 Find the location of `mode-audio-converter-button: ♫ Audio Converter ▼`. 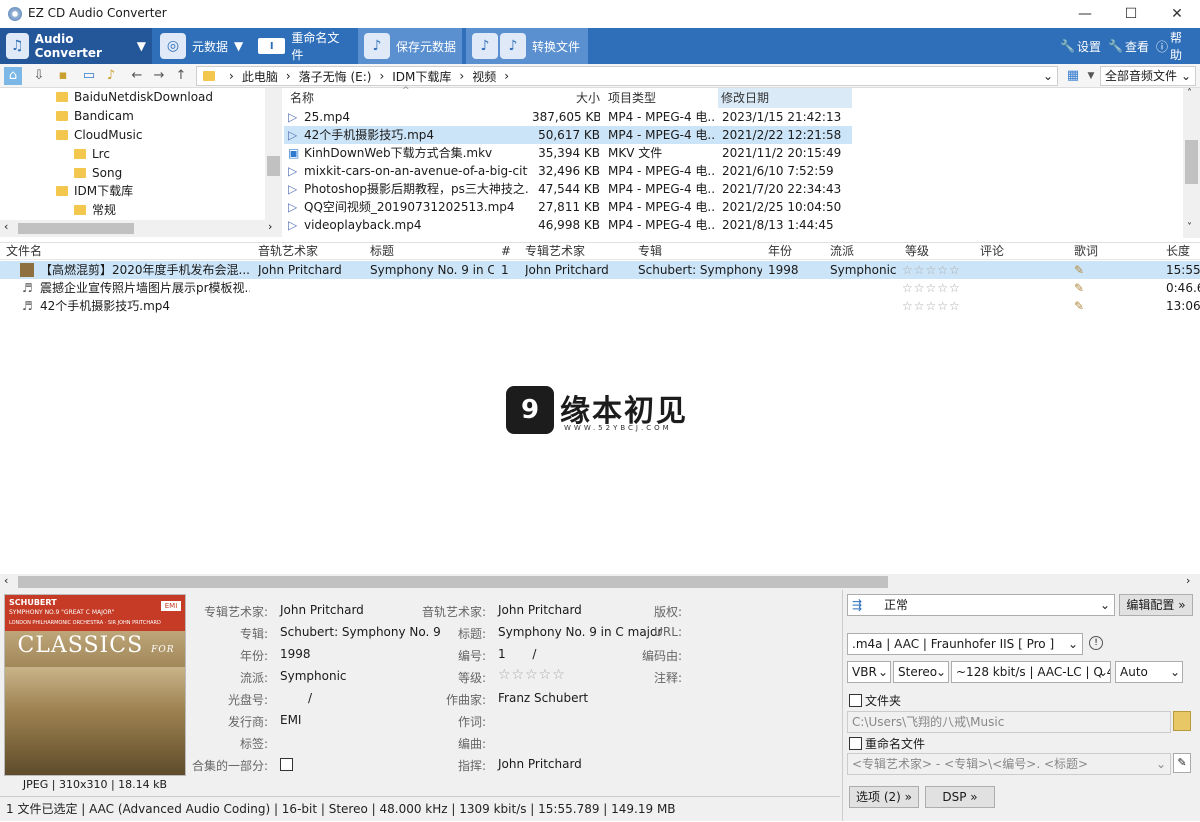

mode-audio-converter-button: ♫ Audio Converter ▼ is located at coordinates (76, 46).